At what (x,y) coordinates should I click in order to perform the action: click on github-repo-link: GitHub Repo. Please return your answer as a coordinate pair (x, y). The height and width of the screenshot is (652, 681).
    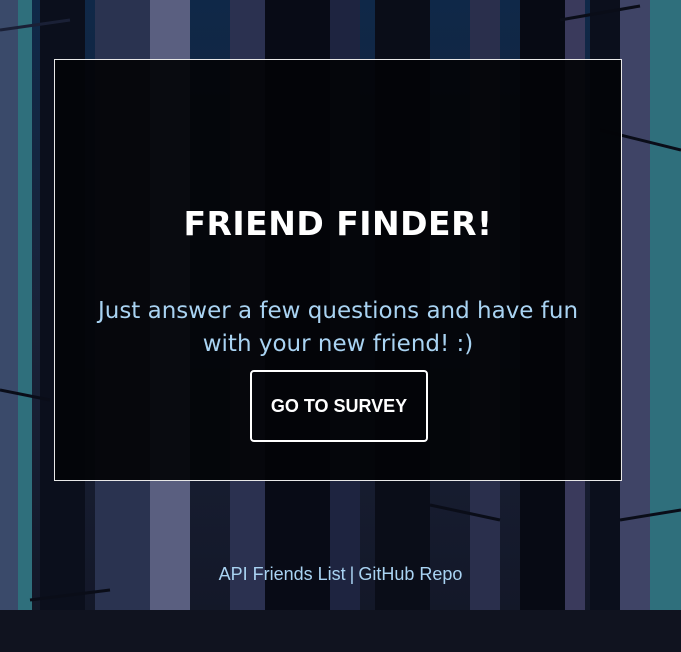
    Looking at the image, I should click on (410, 574).